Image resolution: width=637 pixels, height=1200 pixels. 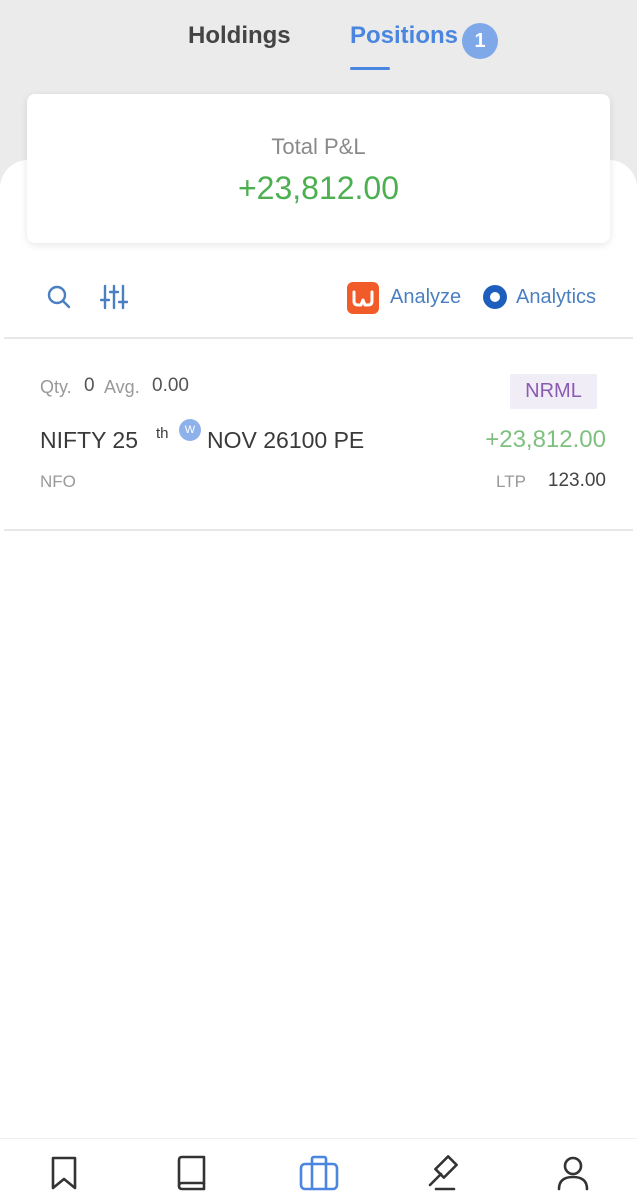 I want to click on sliders-icon, so click(x=114, y=299).